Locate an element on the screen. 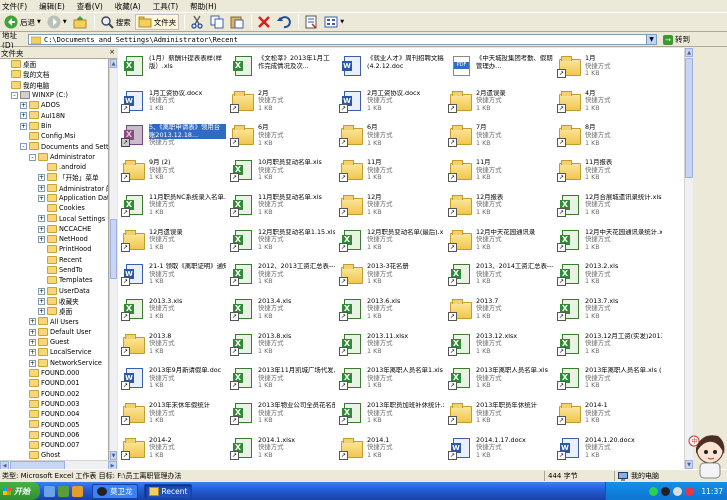 The image size is (727, 500). copy-button is located at coordinates (217, 22).